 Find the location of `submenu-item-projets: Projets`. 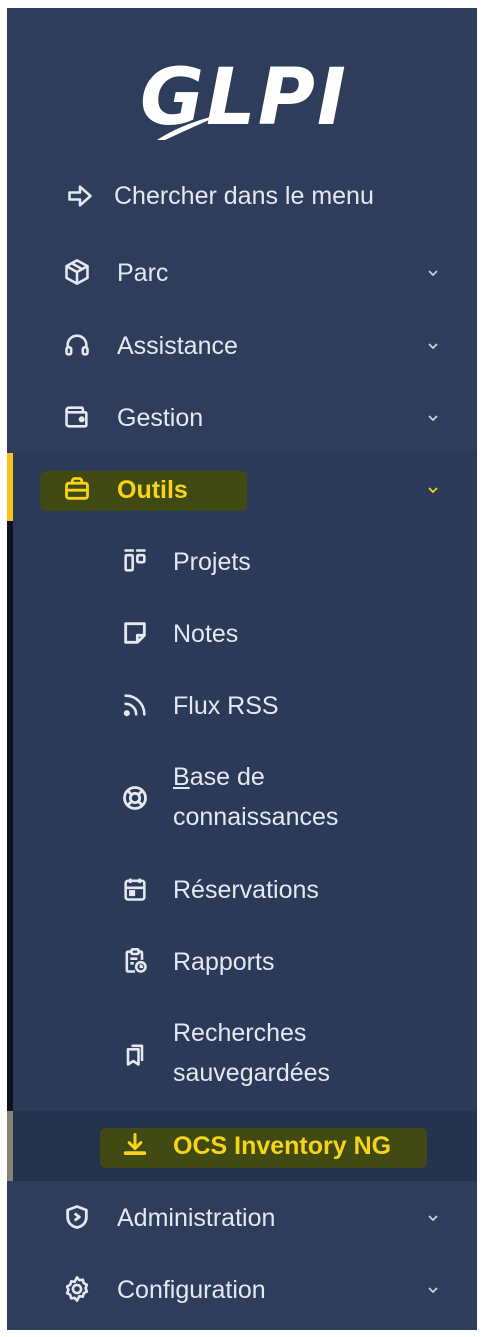

submenu-item-projets: Projets is located at coordinates (242, 562).